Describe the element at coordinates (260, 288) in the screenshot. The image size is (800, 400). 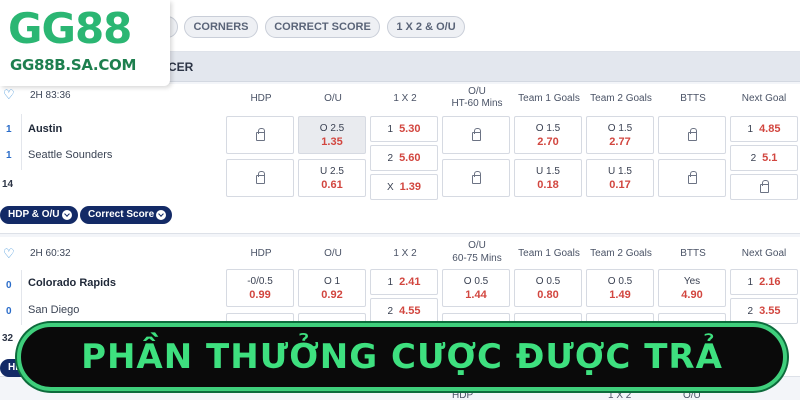
I see `odds-hdp-home: -0/0.5 0.99` at that location.